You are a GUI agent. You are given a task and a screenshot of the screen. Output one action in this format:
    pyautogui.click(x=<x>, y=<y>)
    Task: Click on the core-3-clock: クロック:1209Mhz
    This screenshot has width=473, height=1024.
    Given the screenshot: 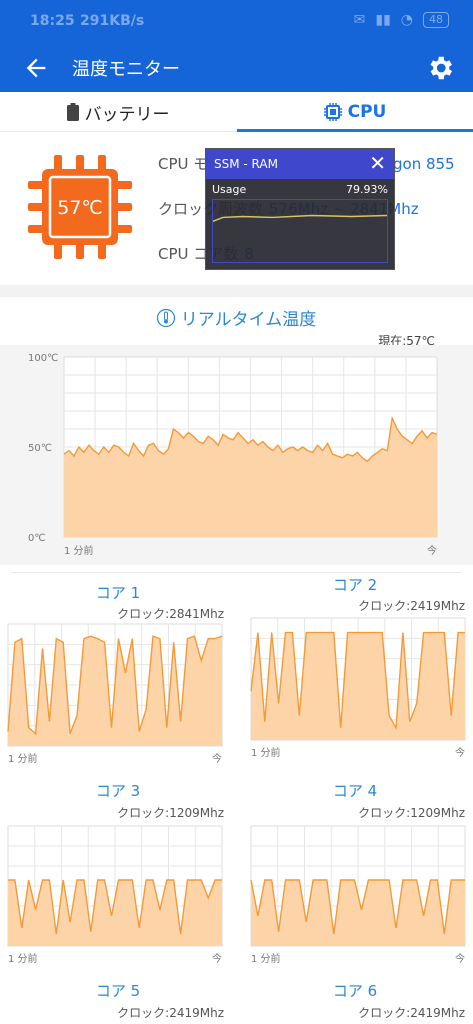 What is the action you would take?
    pyautogui.click(x=170, y=813)
    